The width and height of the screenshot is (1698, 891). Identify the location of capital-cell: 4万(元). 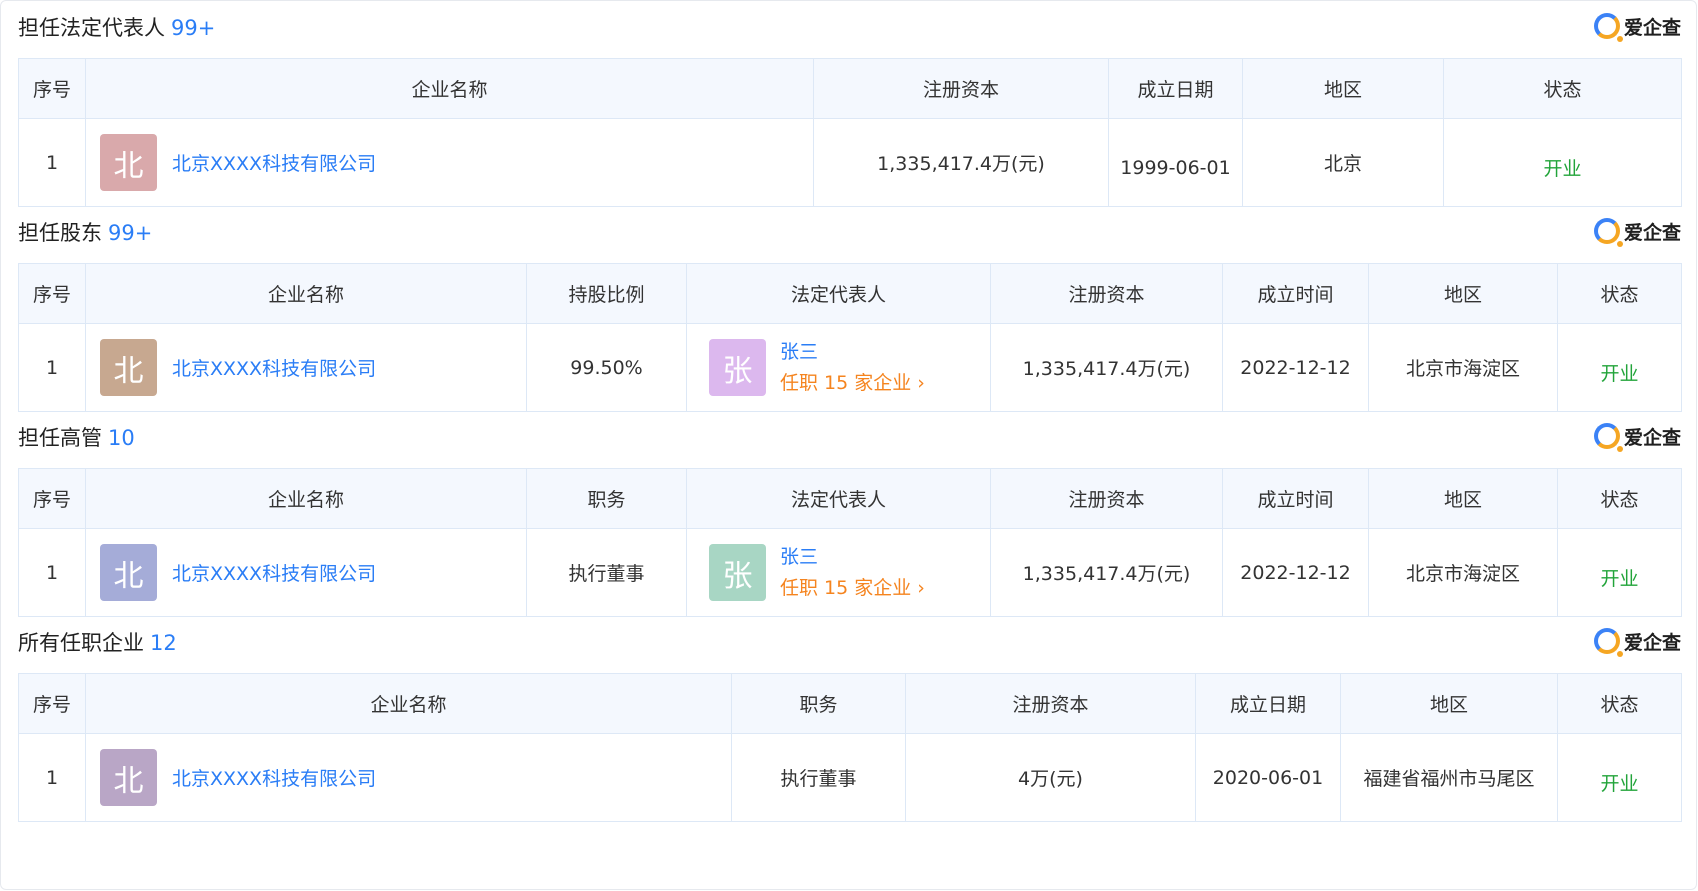
(1050, 777).